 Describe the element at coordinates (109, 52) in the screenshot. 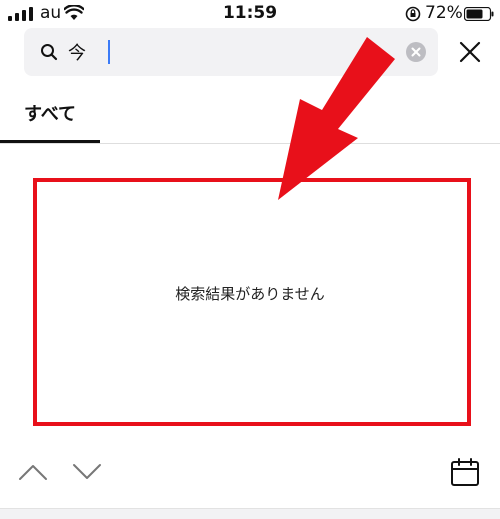

I see `text-caret` at that location.